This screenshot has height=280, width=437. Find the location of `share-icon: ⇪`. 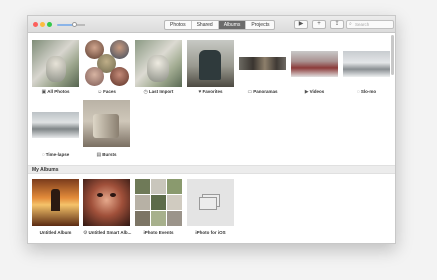

share-icon: ⇪ is located at coordinates (337, 24).